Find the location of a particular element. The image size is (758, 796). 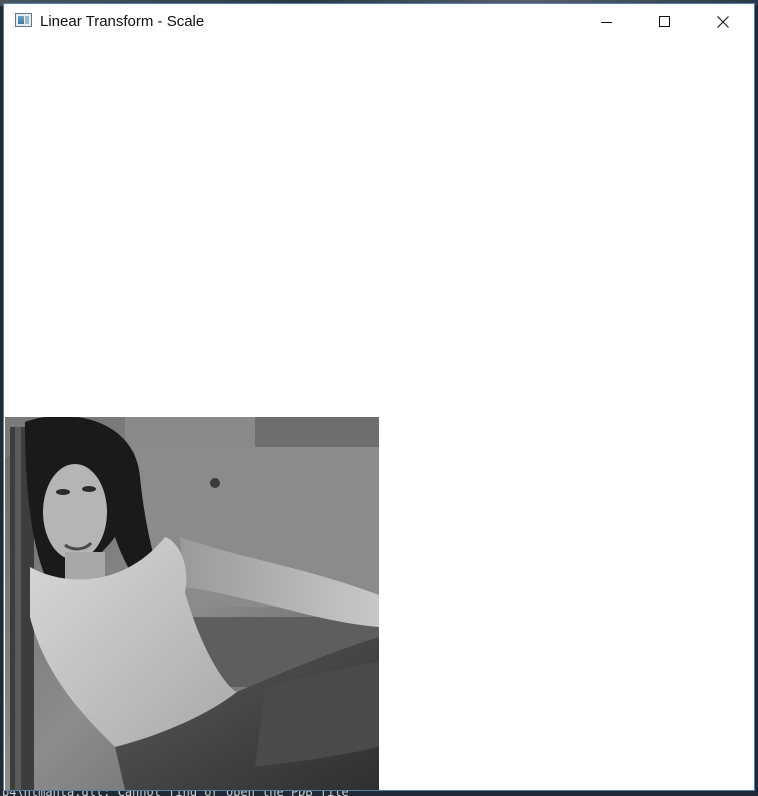

maximize-button is located at coordinates (665, 22).